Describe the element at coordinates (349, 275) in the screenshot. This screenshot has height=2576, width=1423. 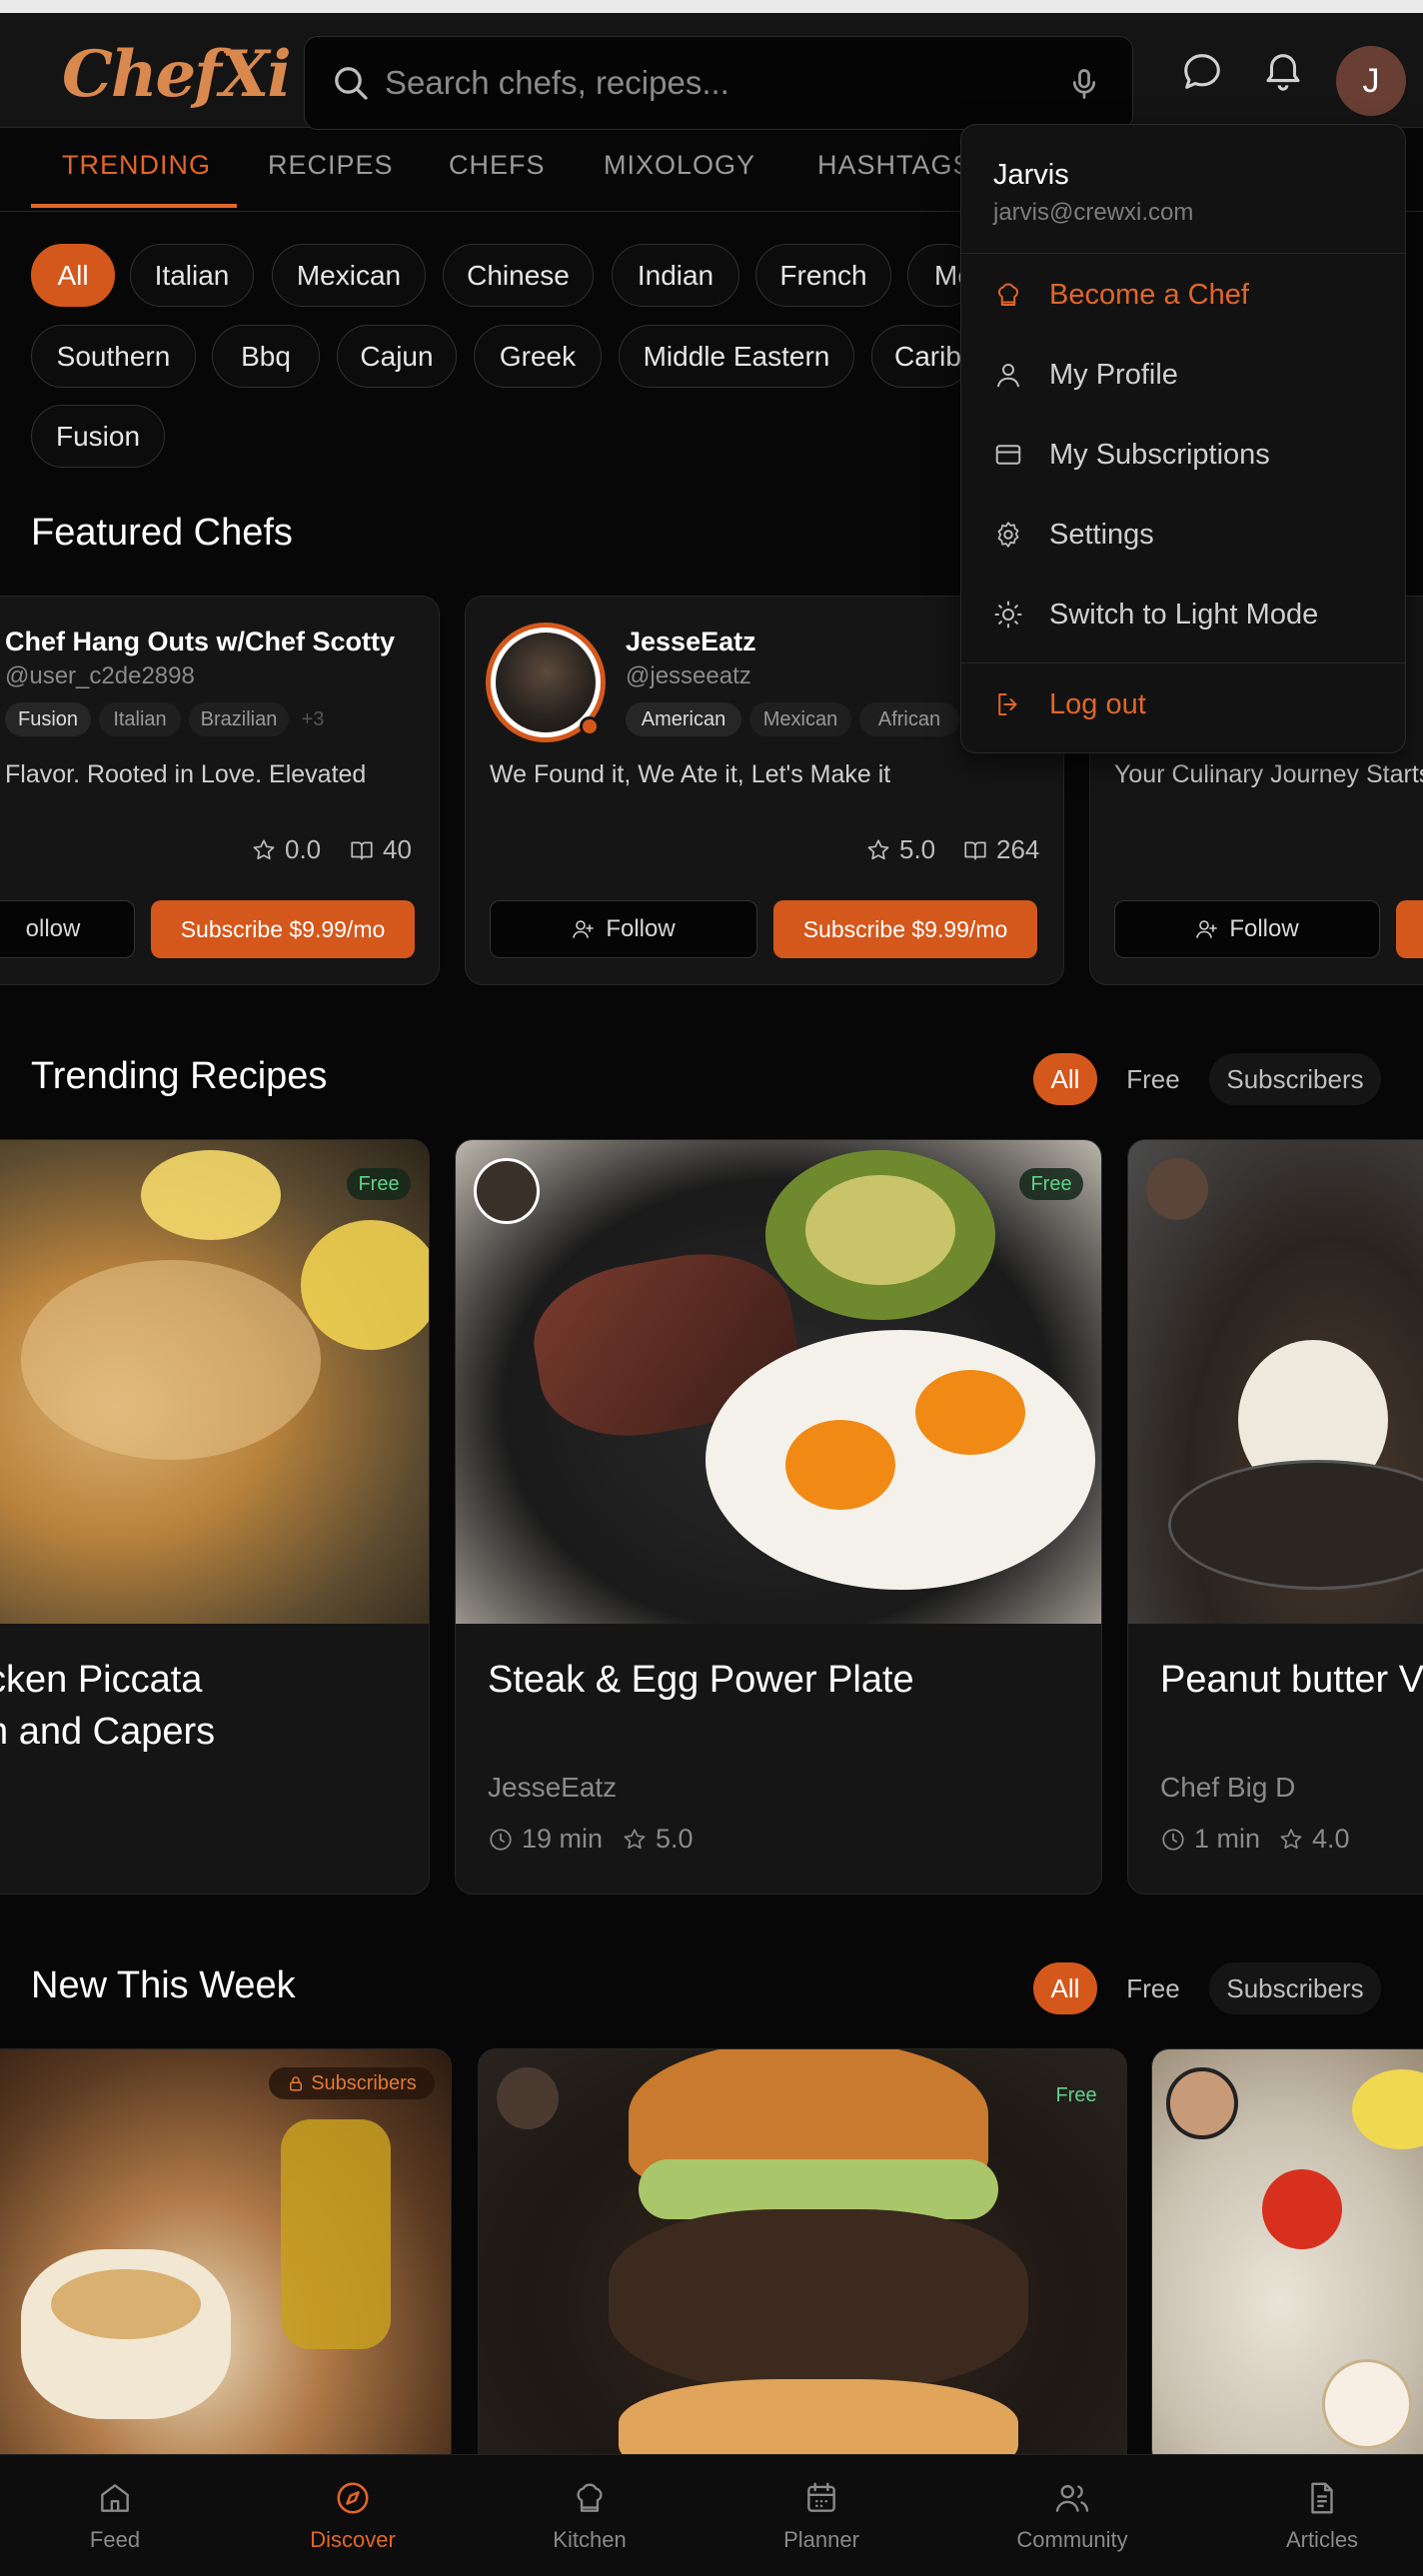
I see `chip-mexican: Mexican` at that location.